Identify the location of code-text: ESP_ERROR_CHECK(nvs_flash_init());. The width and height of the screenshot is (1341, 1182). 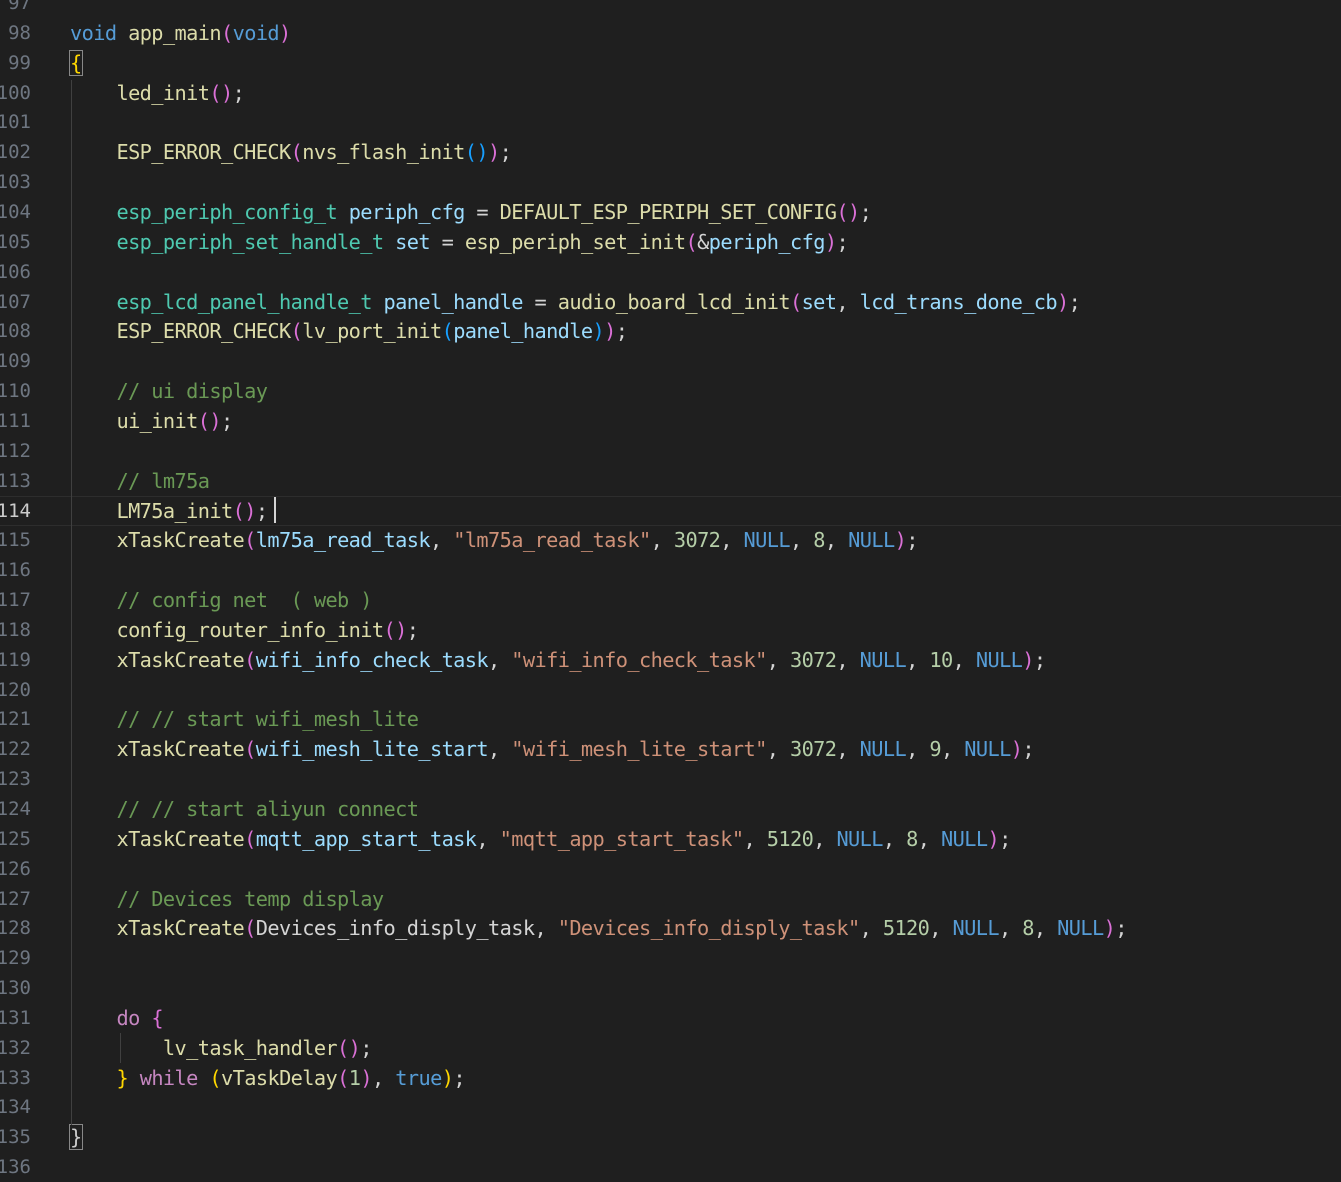
(290, 153).